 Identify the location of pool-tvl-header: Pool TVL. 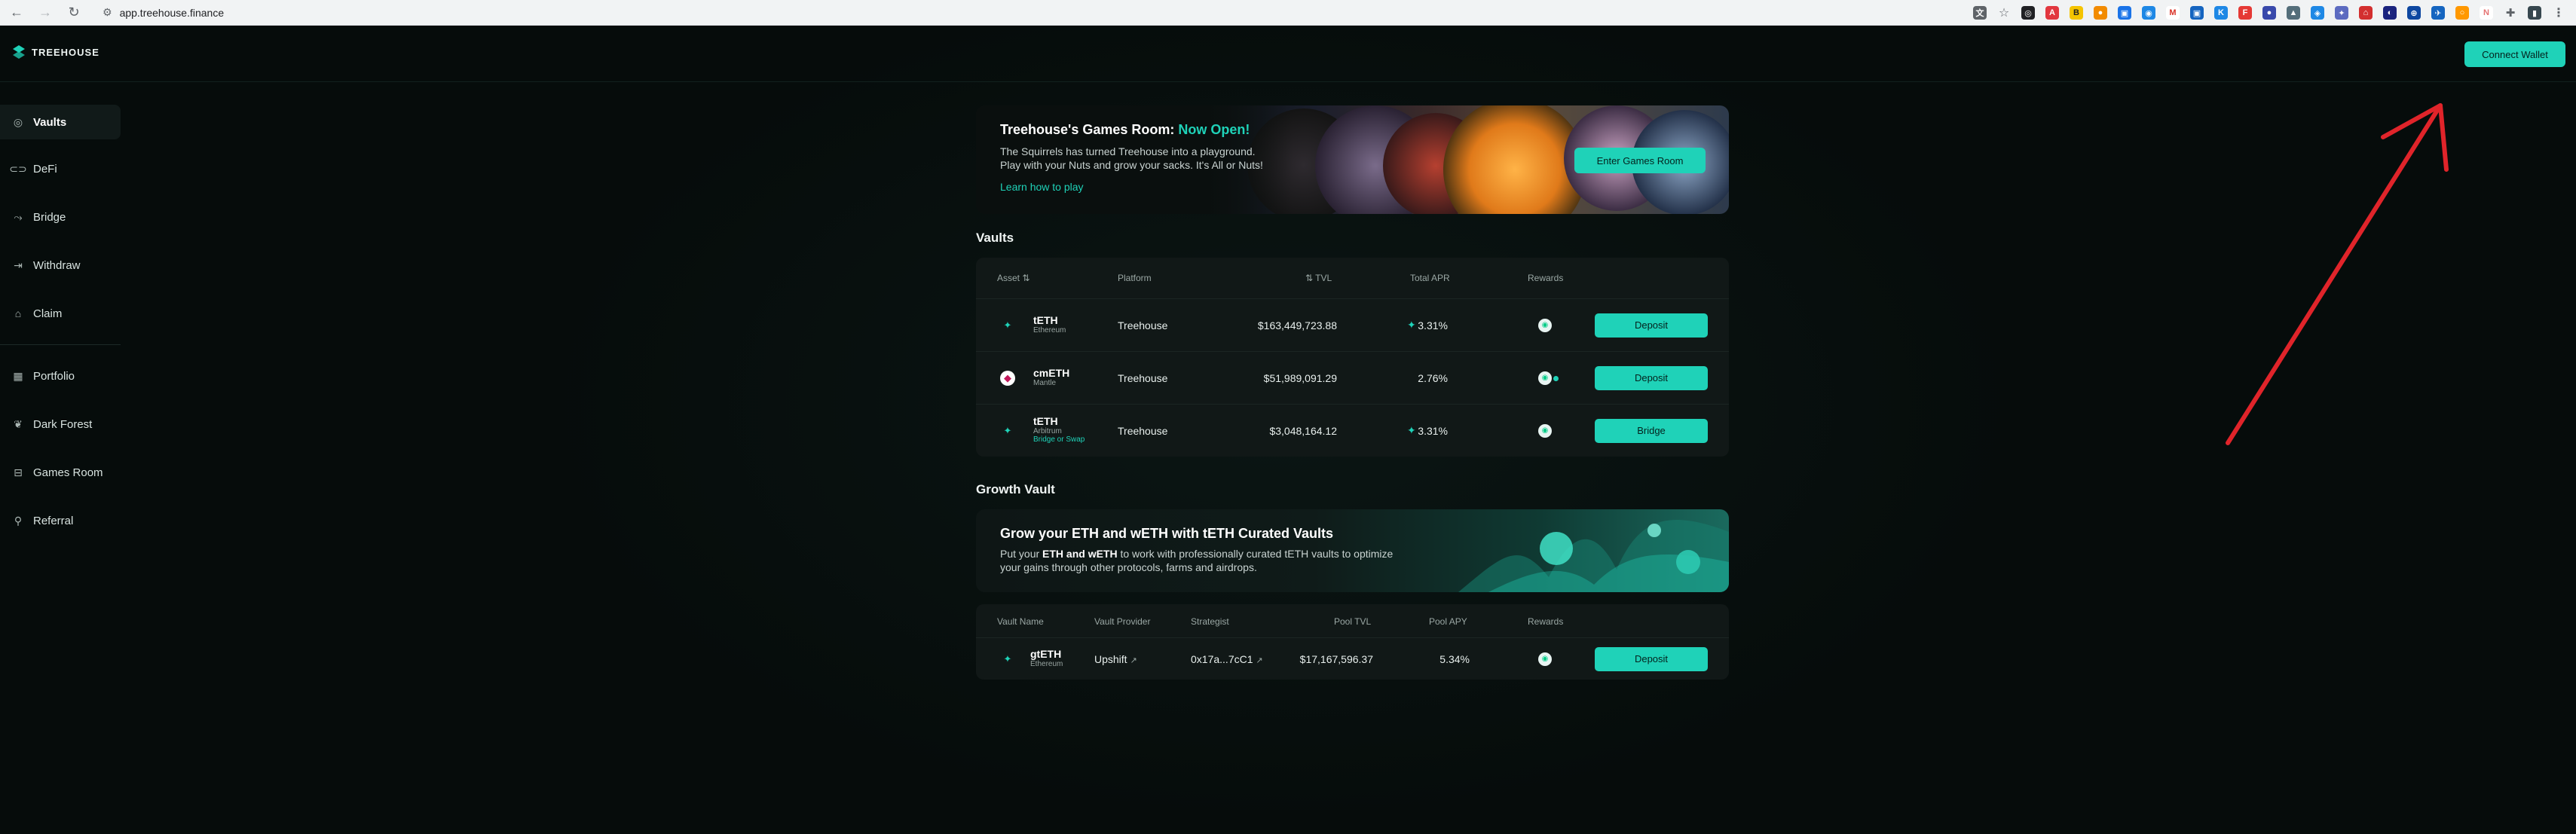
(1353, 621).